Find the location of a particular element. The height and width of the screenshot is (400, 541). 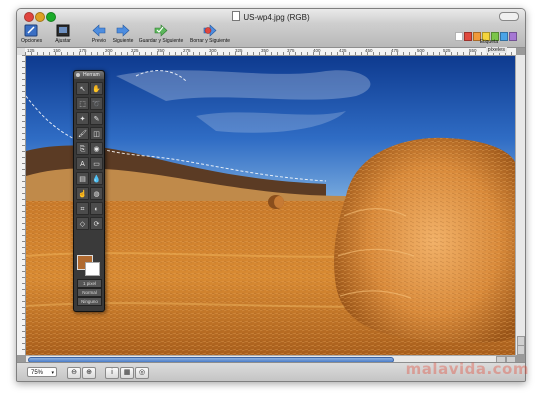

arrow-tool: ↖ is located at coordinates (82, 88).